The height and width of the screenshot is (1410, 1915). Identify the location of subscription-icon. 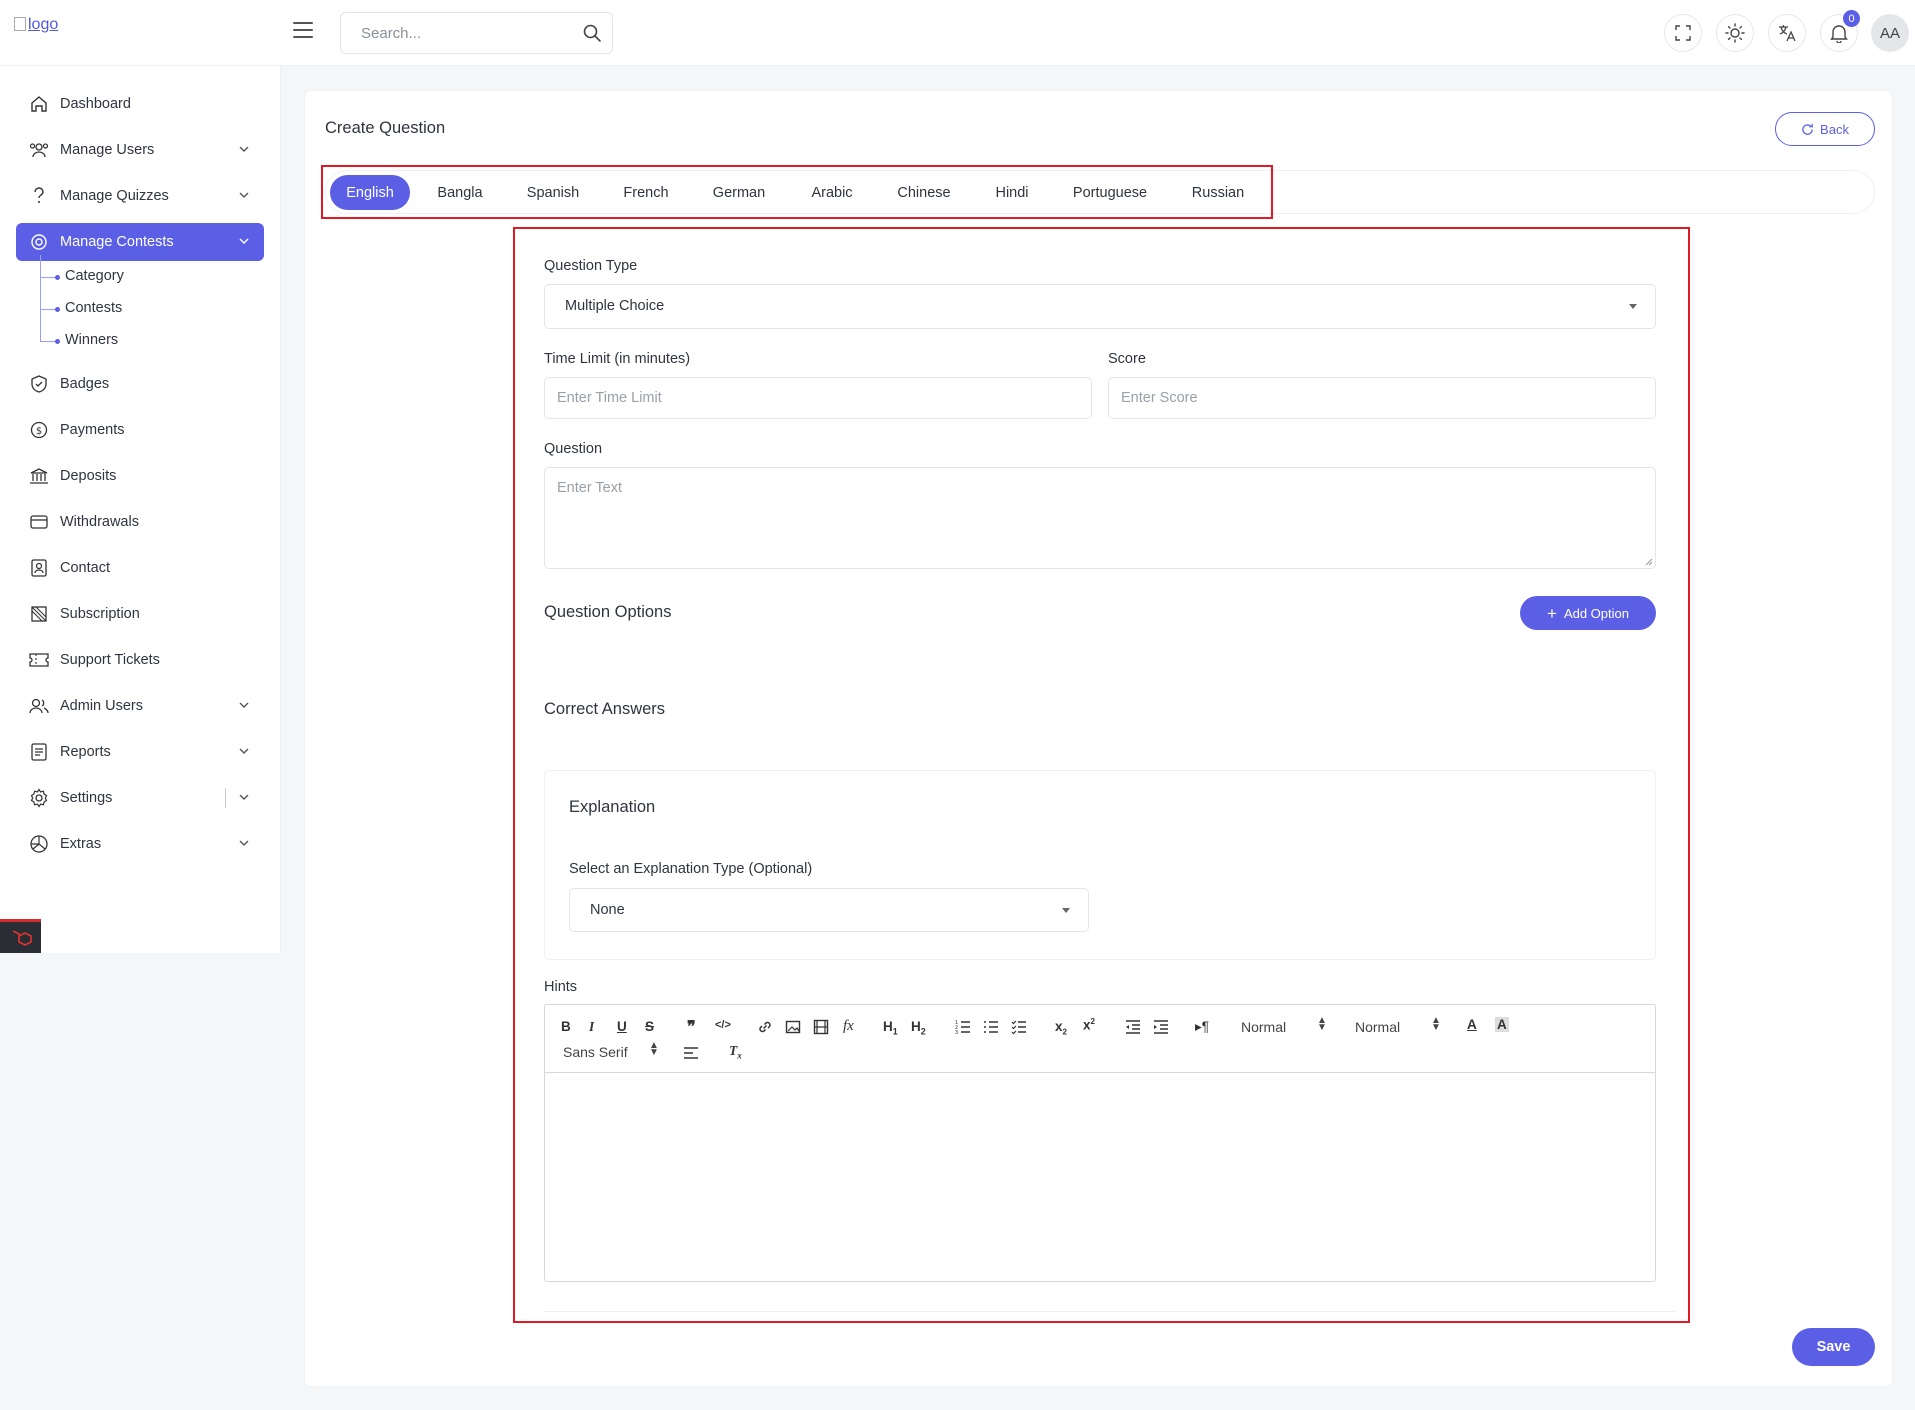
(39, 614).